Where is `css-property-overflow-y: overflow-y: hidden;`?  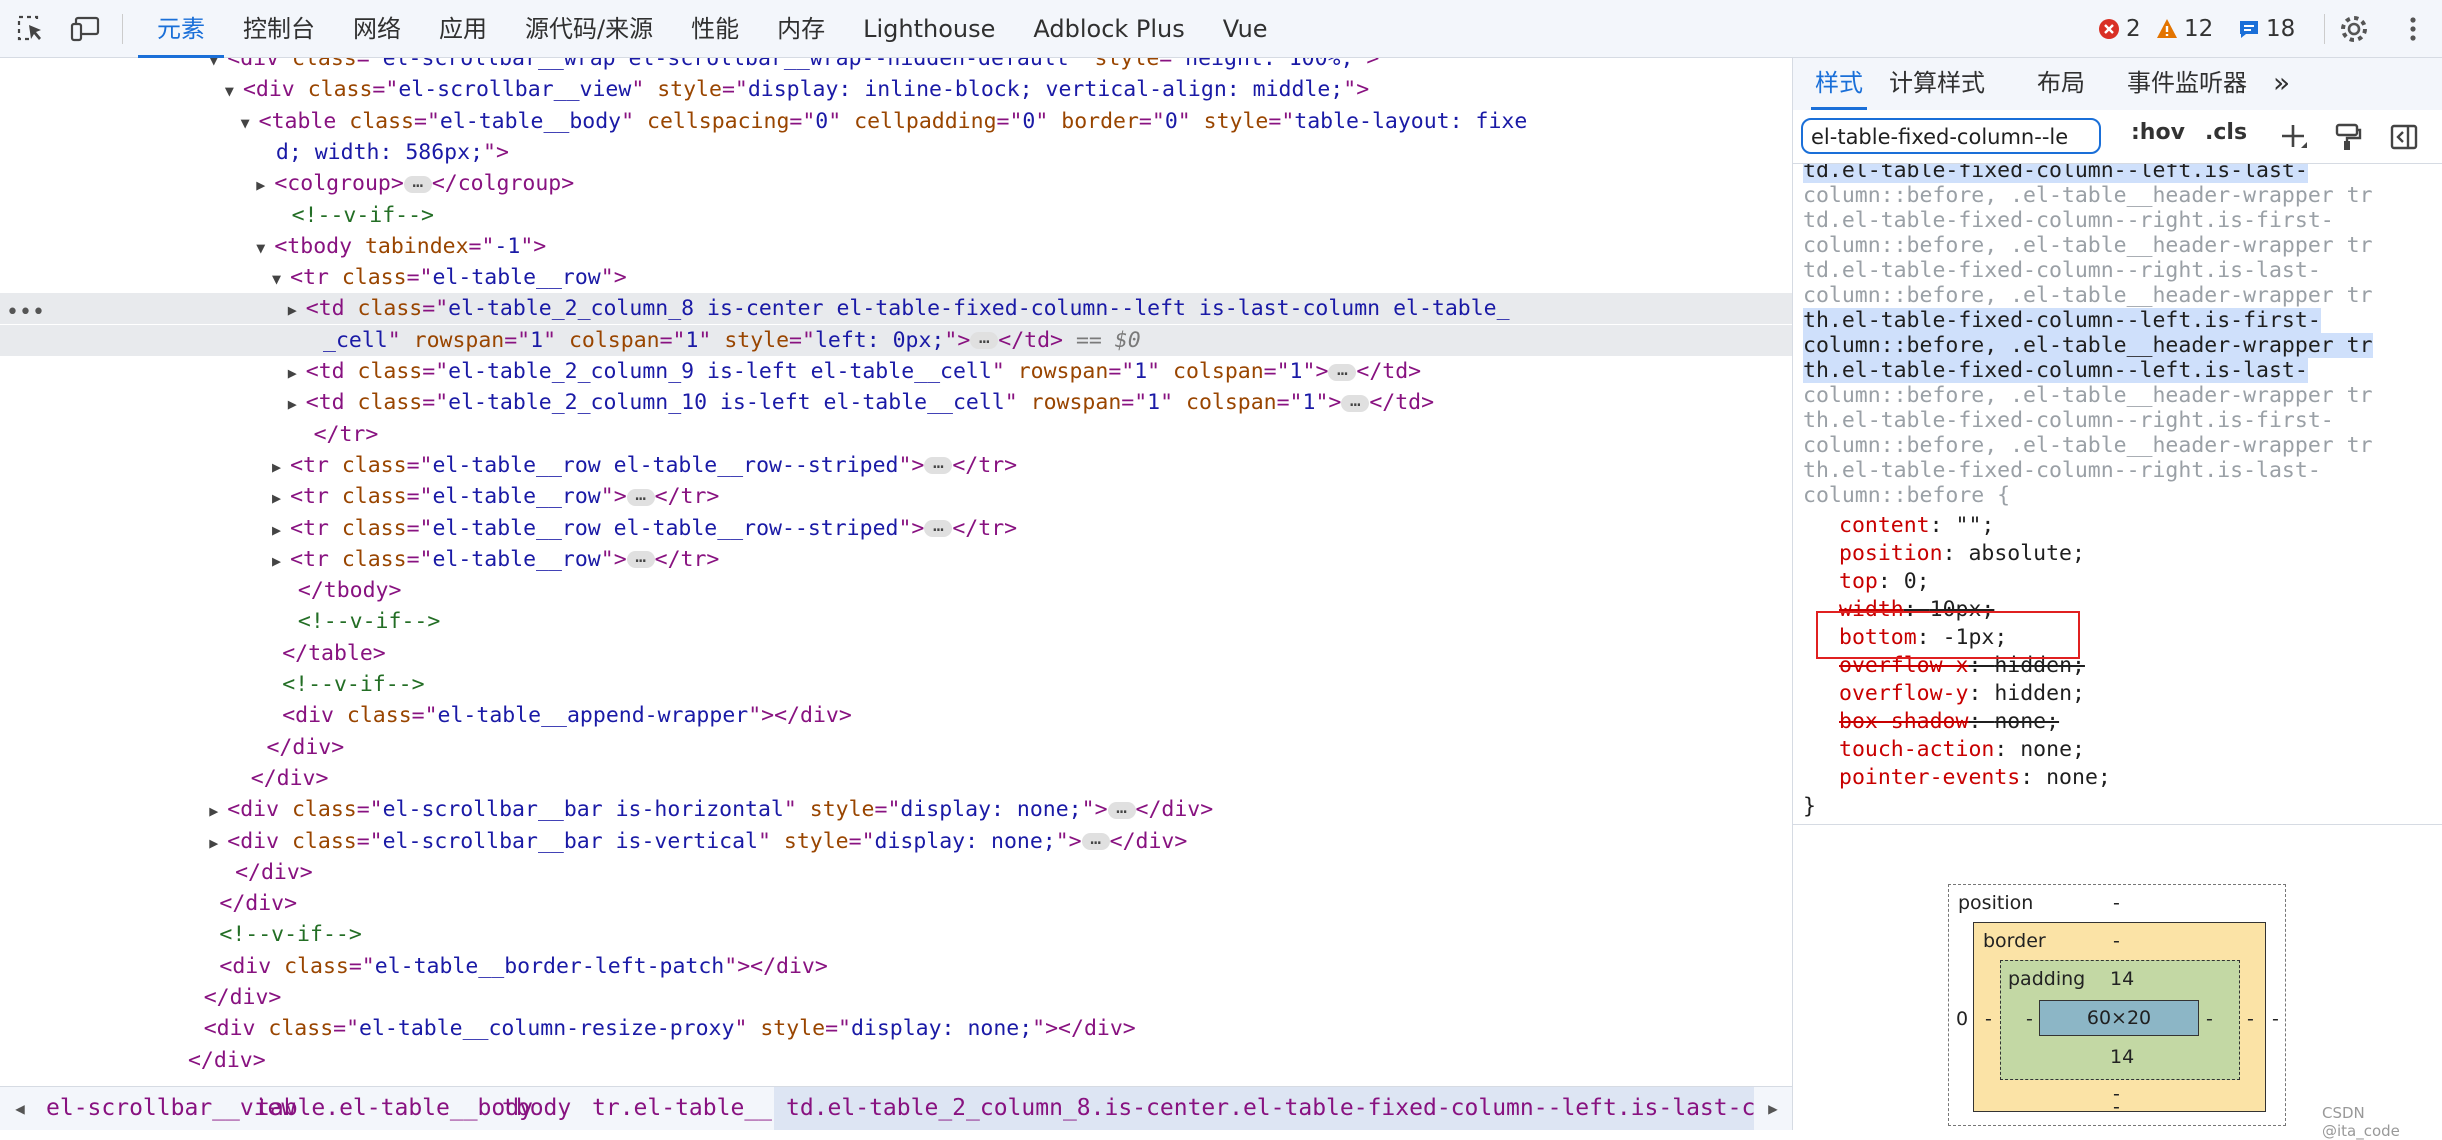 css-property-overflow-y: overflow-y: hidden; is located at coordinates (1962, 694).